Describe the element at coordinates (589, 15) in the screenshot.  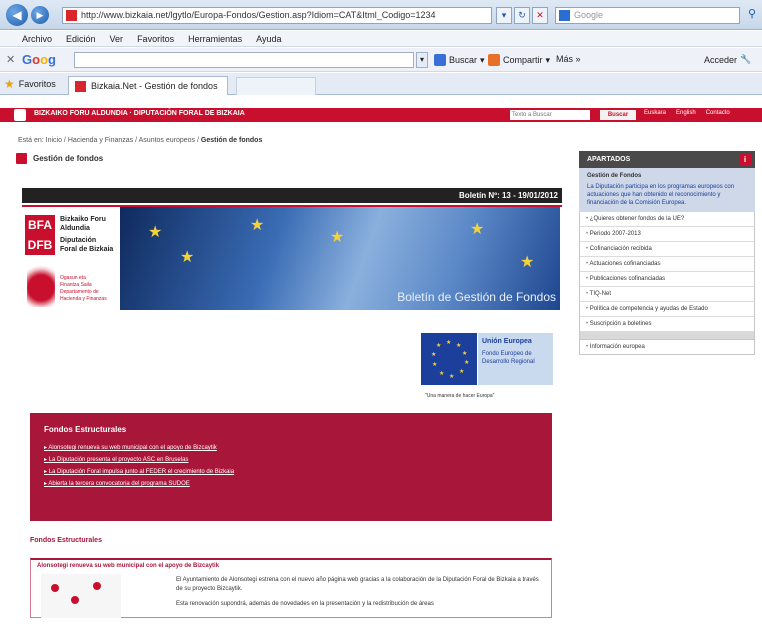
I see `browser-search-placeholder: Google` at that location.